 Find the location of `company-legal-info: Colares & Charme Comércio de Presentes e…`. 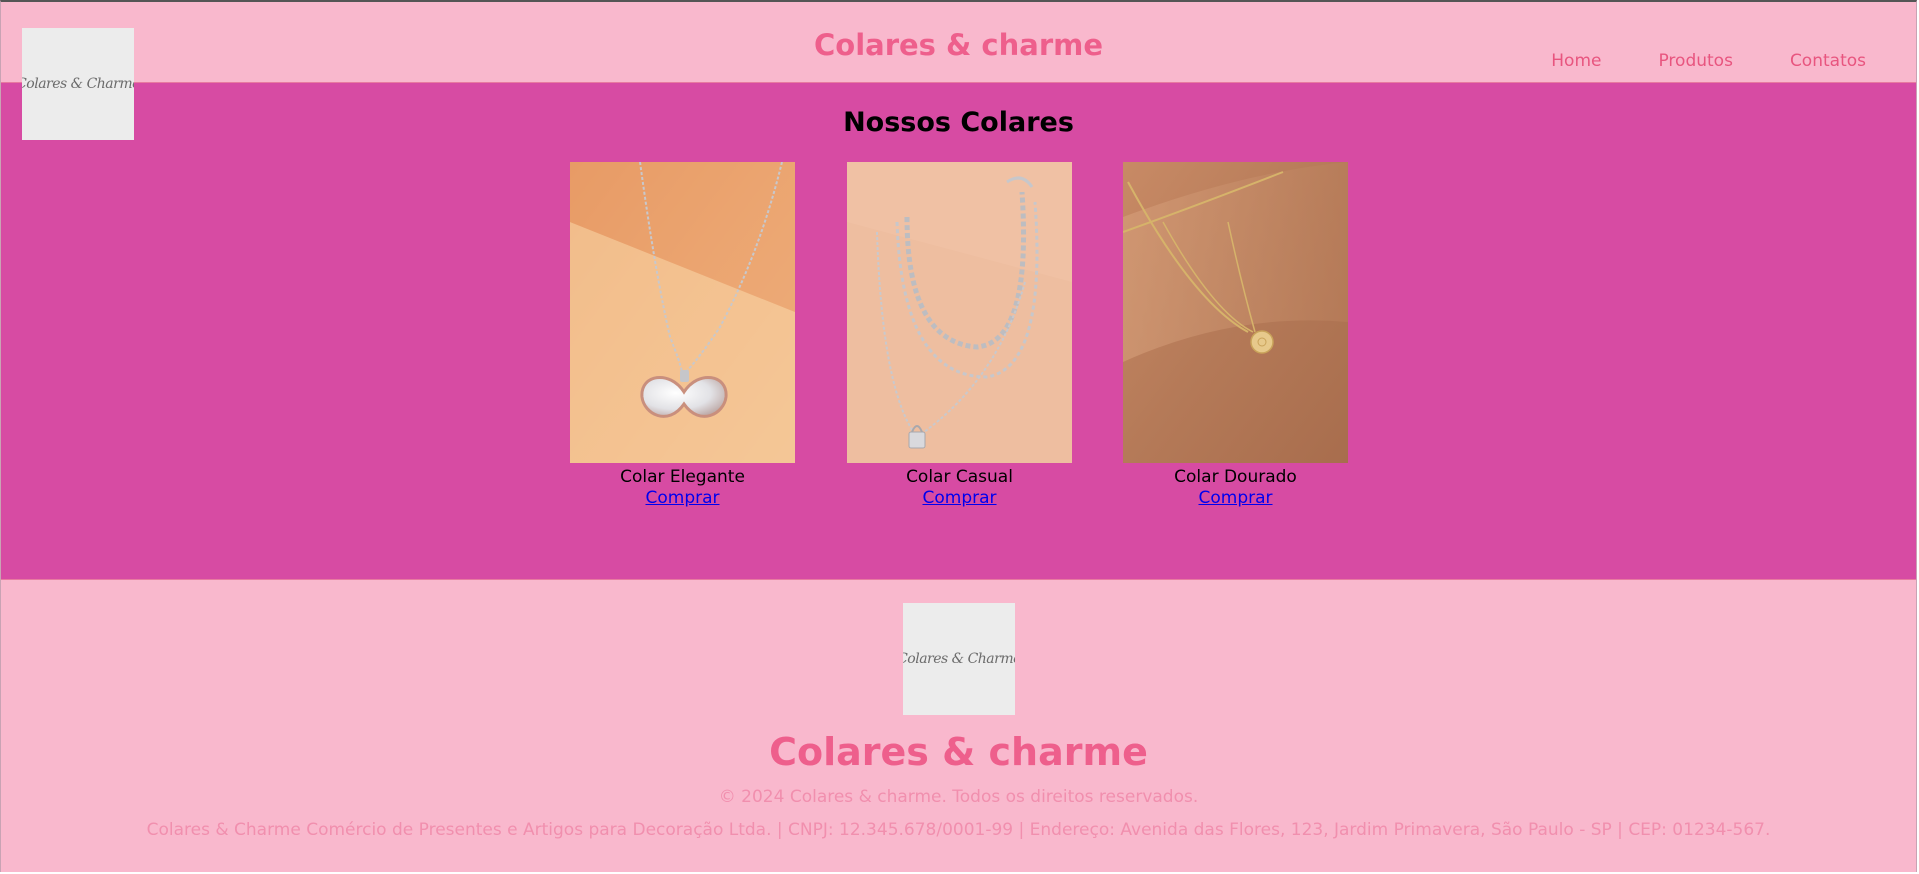

company-legal-info: Colares & Charme Comércio de Presentes e… is located at coordinates (958, 830).